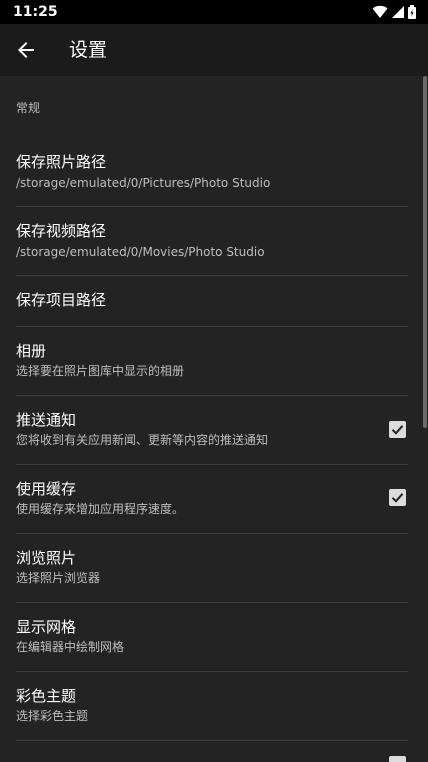 The height and width of the screenshot is (762, 428). I want to click on setting-summary: /storage/emulated/0/Movies/Photo Studio, so click(140, 252).